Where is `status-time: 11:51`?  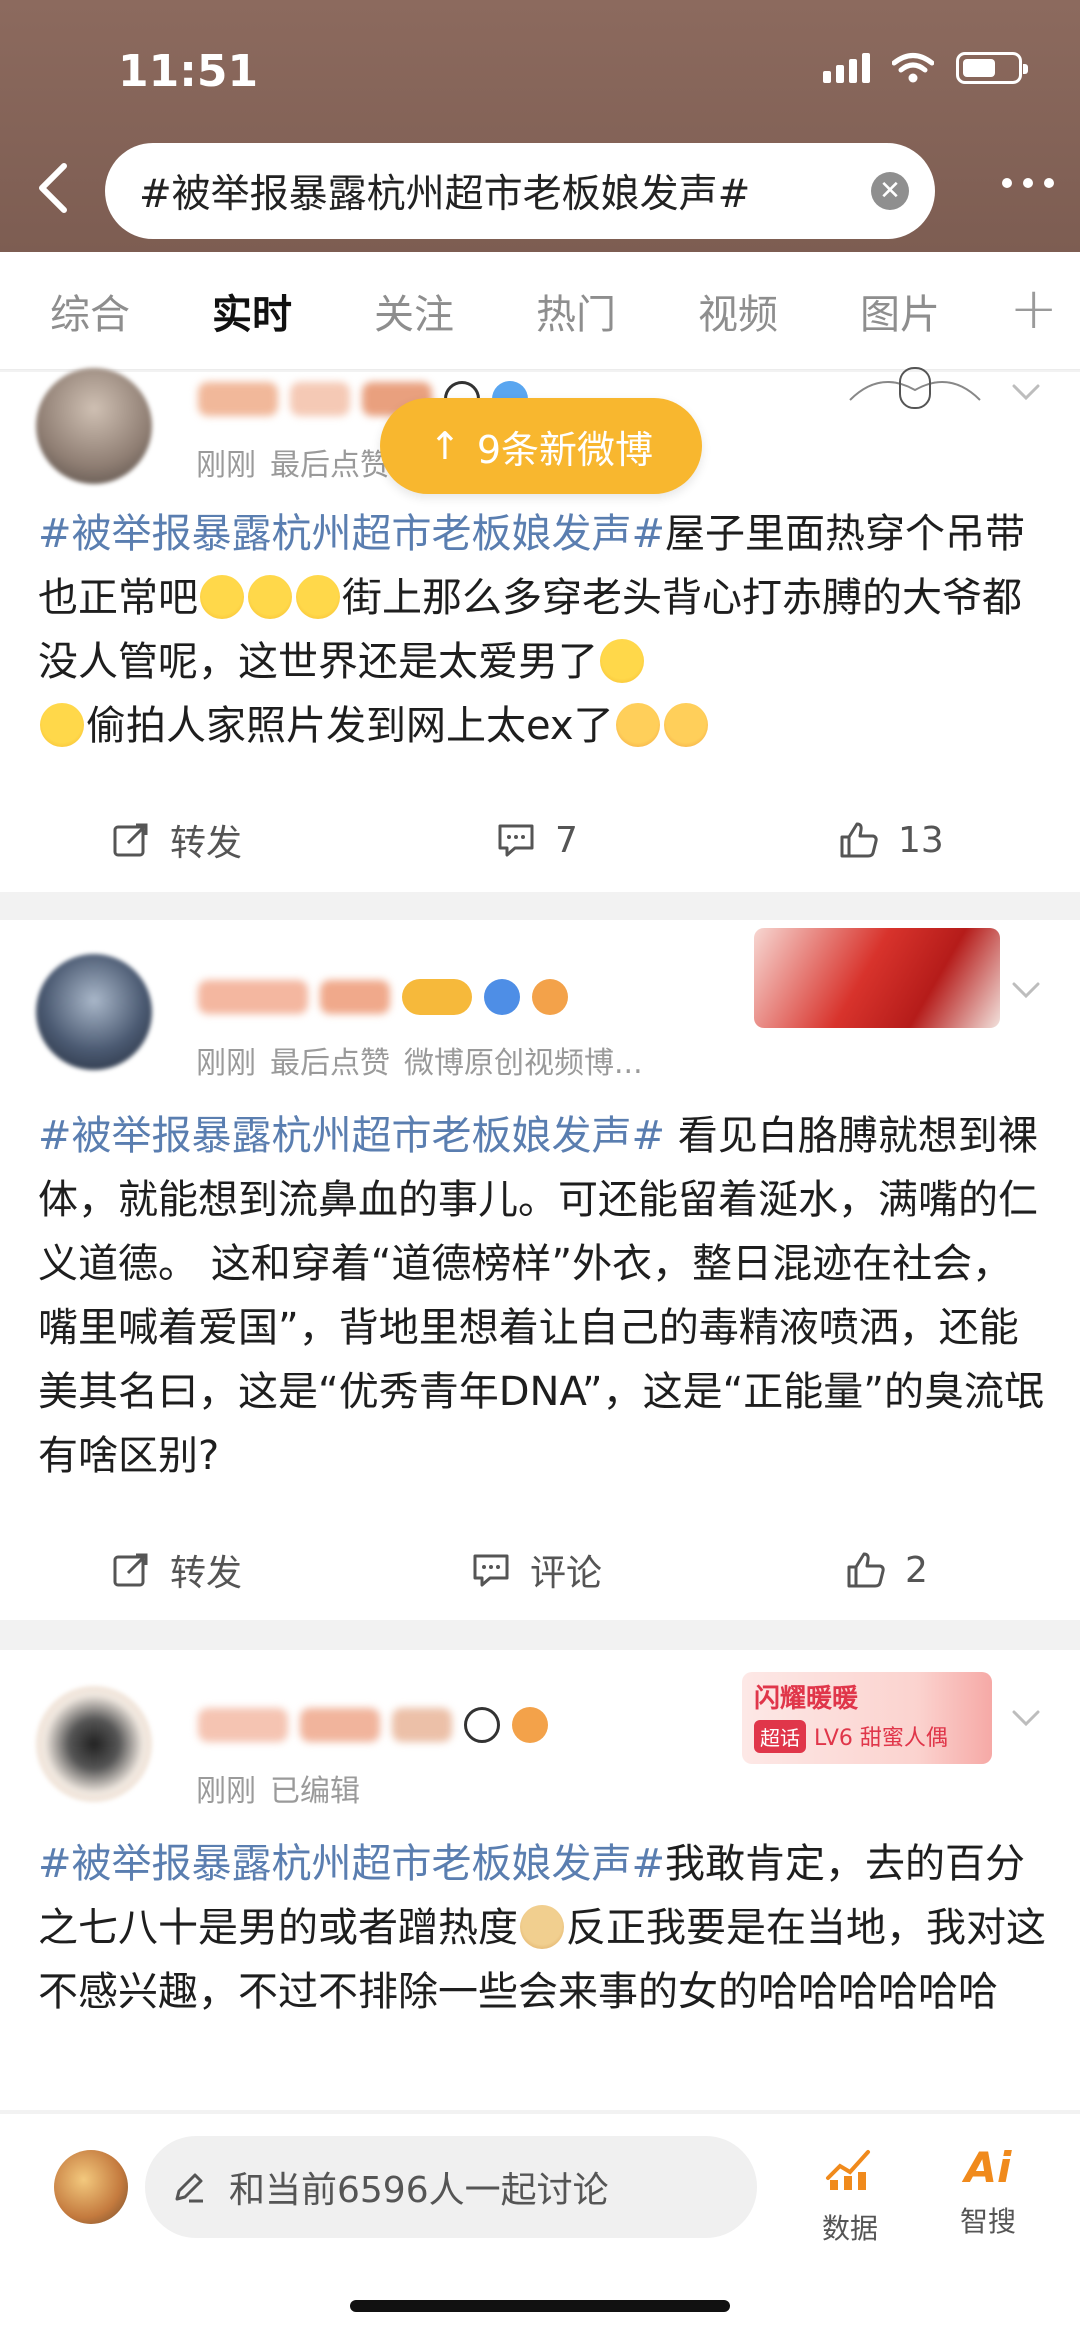
status-time: 11:51 is located at coordinates (188, 71).